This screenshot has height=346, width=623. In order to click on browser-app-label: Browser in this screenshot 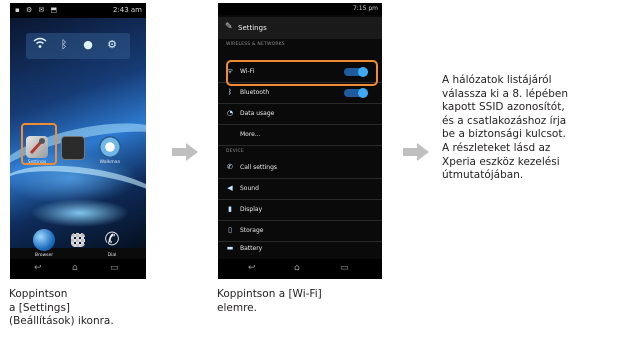, I will do `click(44, 255)`.